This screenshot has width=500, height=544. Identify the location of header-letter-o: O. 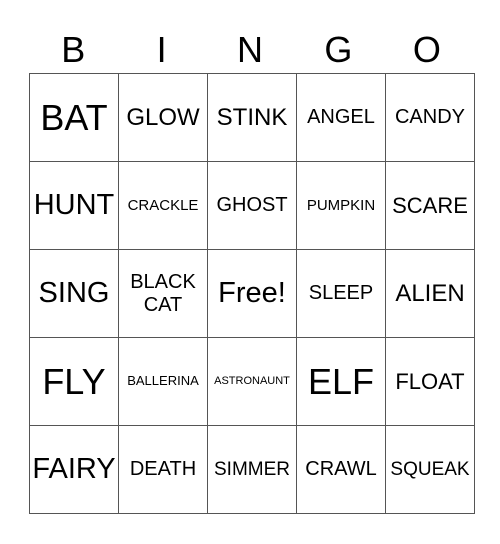
(426, 49).